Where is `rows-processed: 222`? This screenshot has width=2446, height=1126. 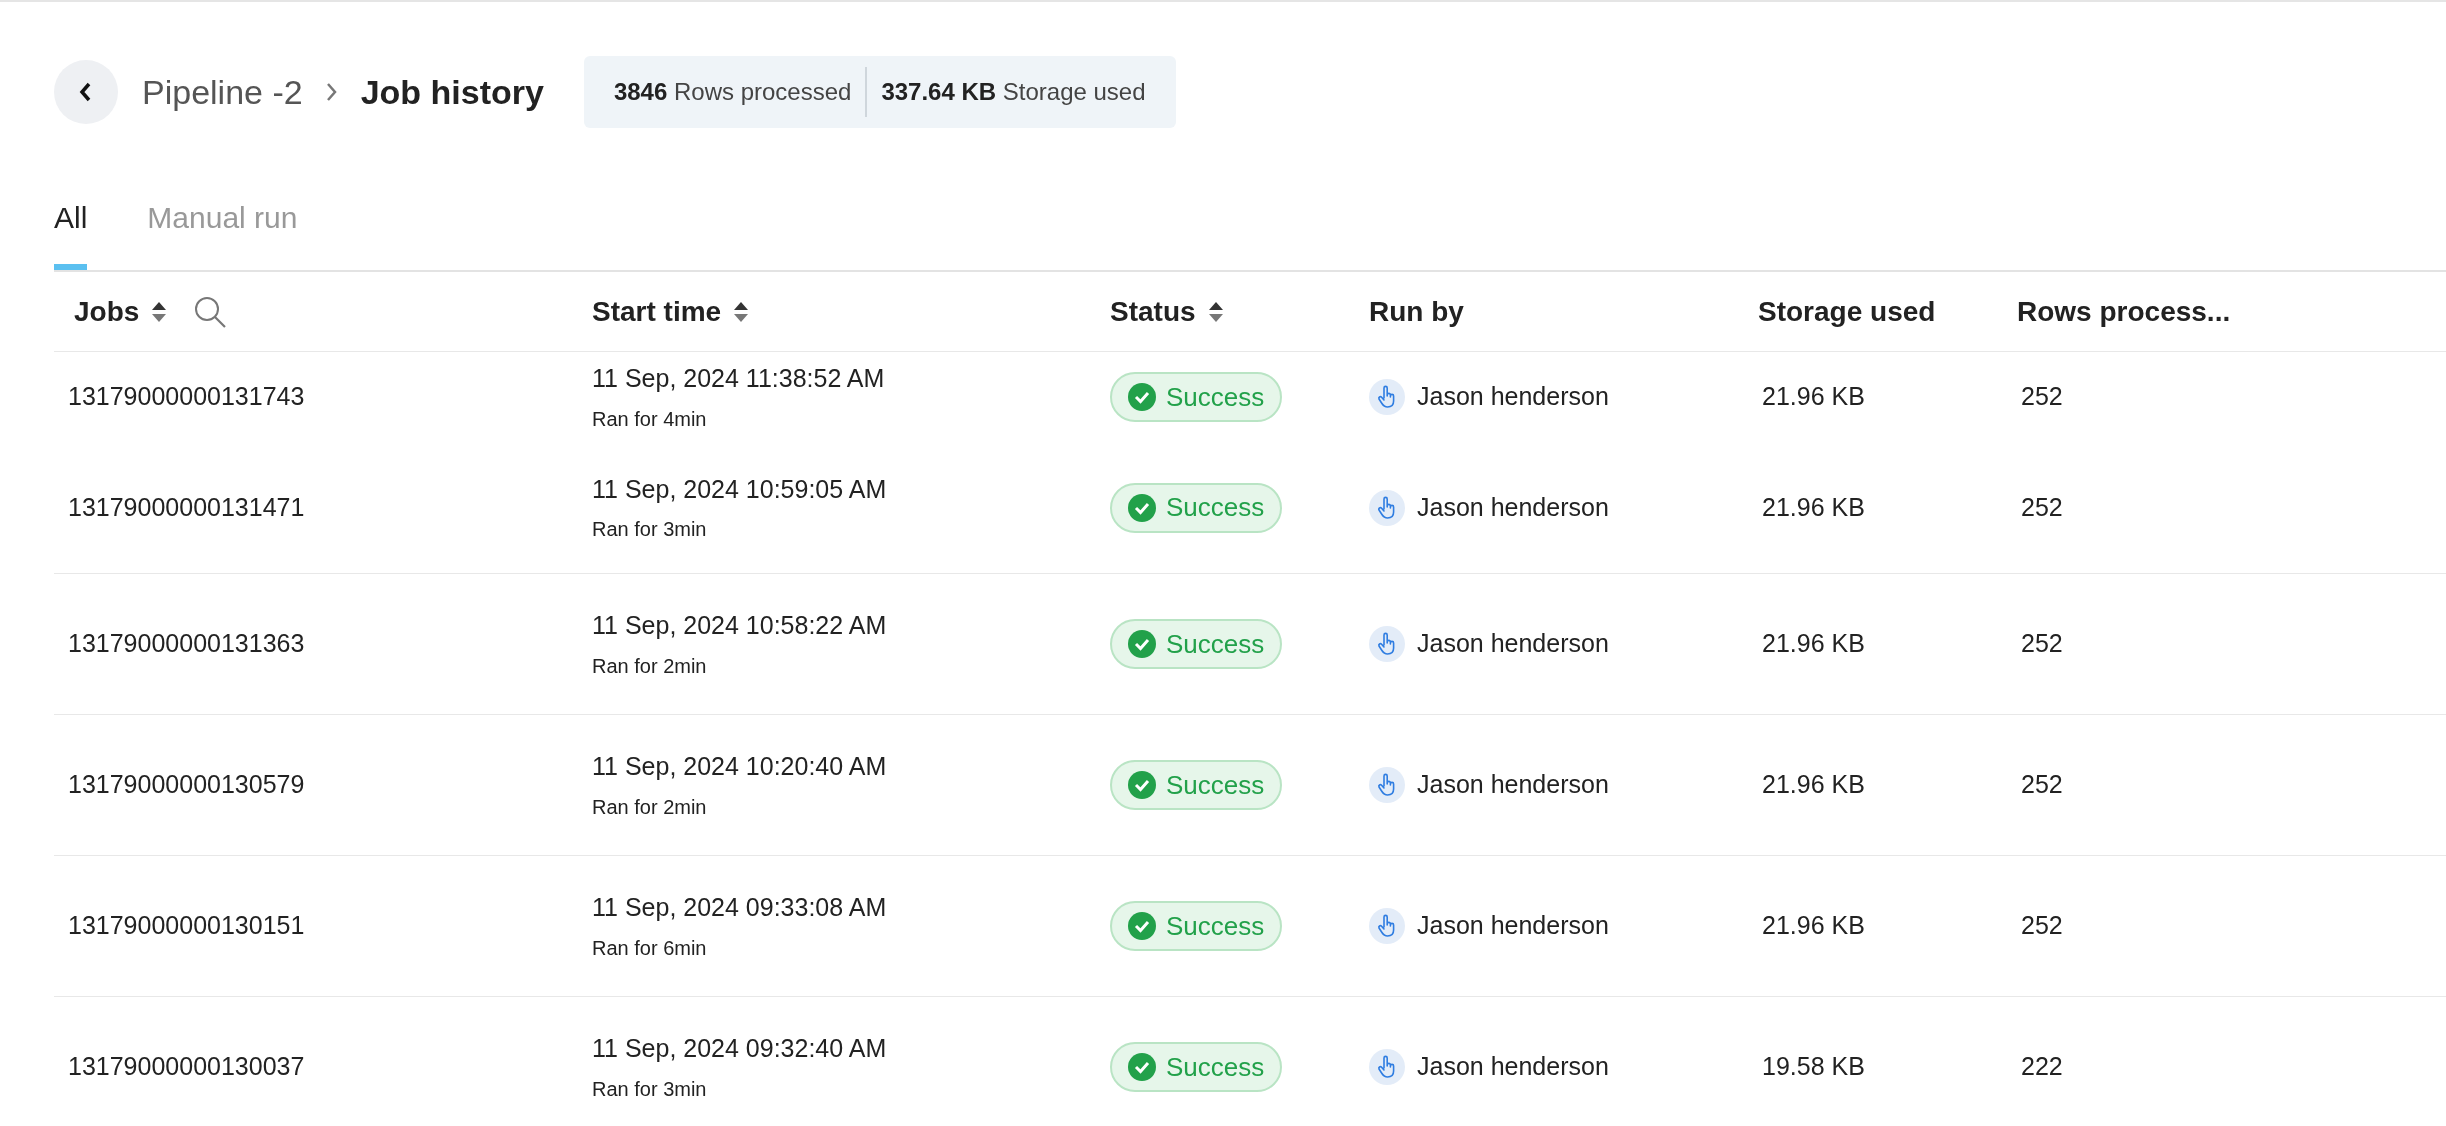
rows-processed: 222 is located at coordinates (2042, 1067).